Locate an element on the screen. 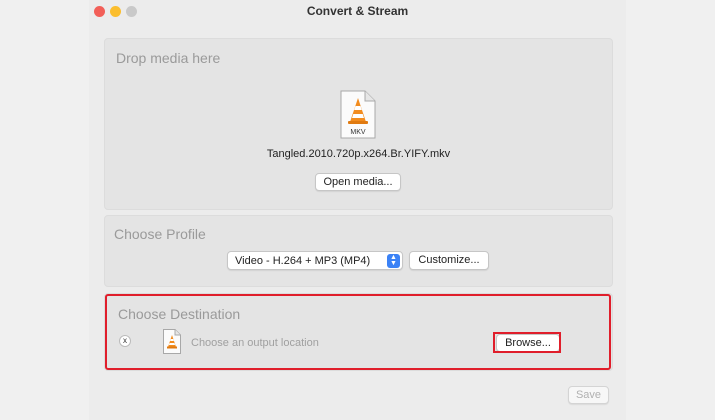 This screenshot has width=715, height=420. title-bar: Convert & Stream is located at coordinates (357, 11).